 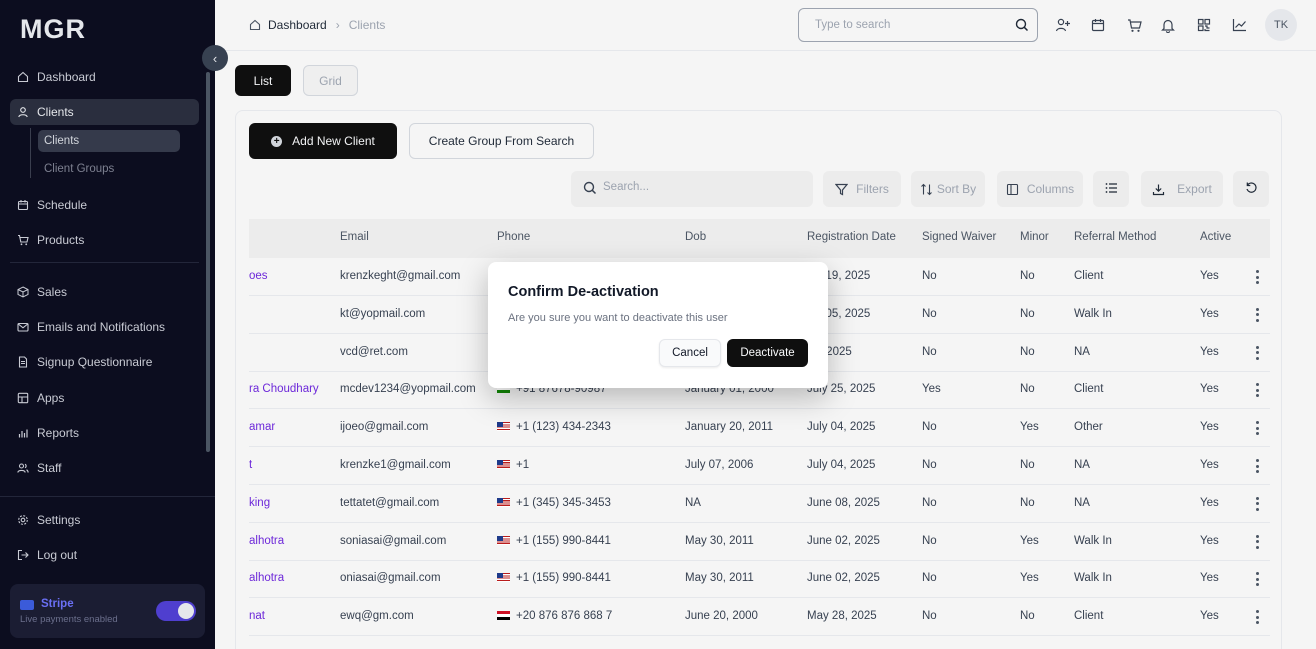 What do you see at coordinates (513, 237) in the screenshot?
I see `column-header-phone: Phone` at bounding box center [513, 237].